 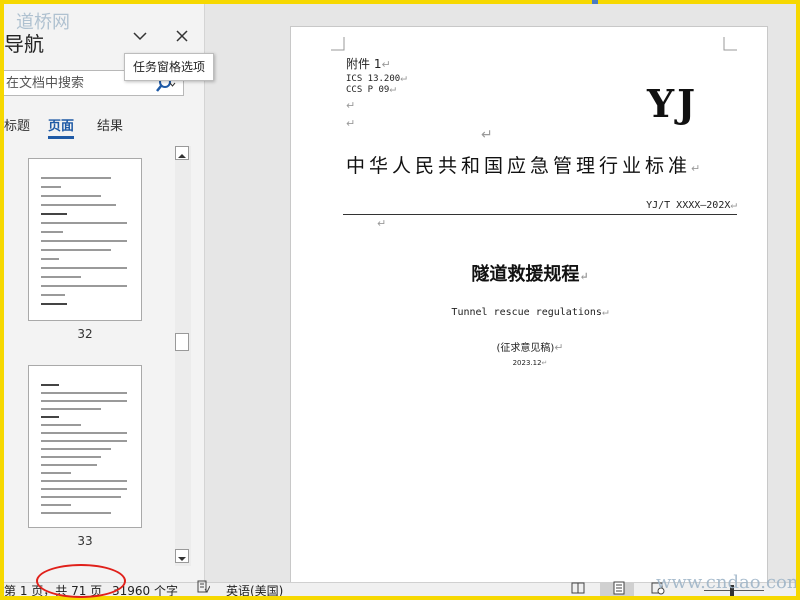 I want to click on site-watermark: 道桥网, so click(x=43, y=22).